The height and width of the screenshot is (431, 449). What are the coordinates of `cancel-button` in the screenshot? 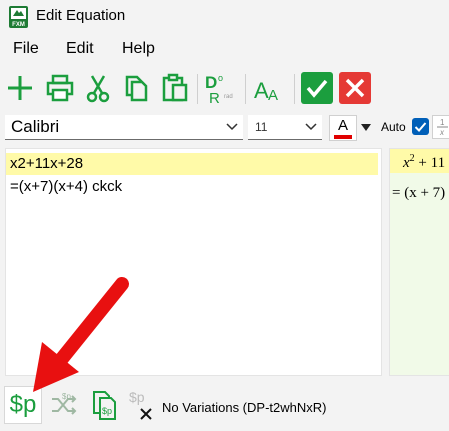 It's located at (355, 88).